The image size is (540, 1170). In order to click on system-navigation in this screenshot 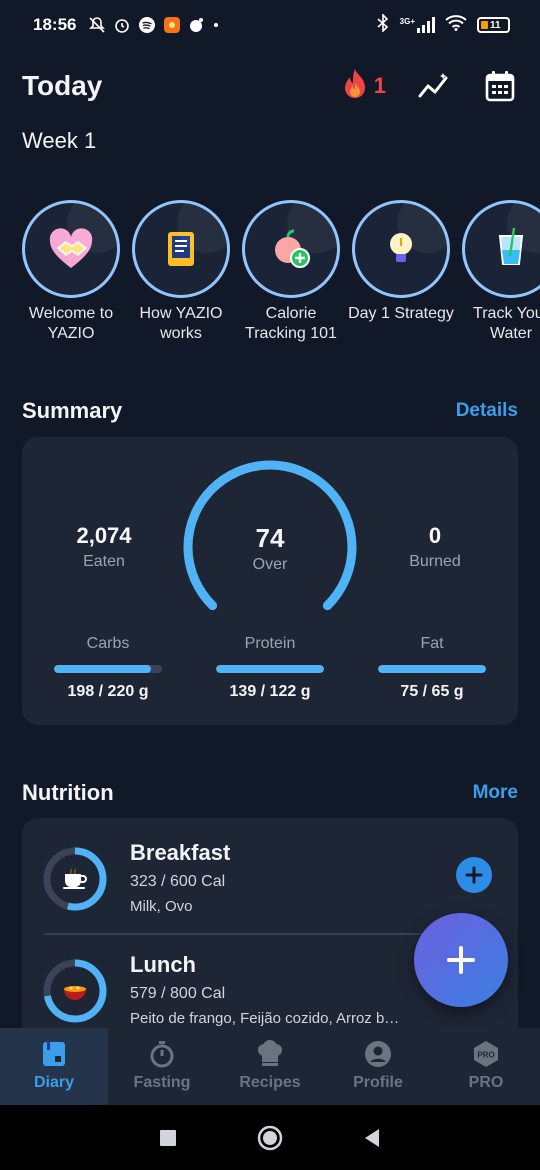, I will do `click(270, 1137)`.